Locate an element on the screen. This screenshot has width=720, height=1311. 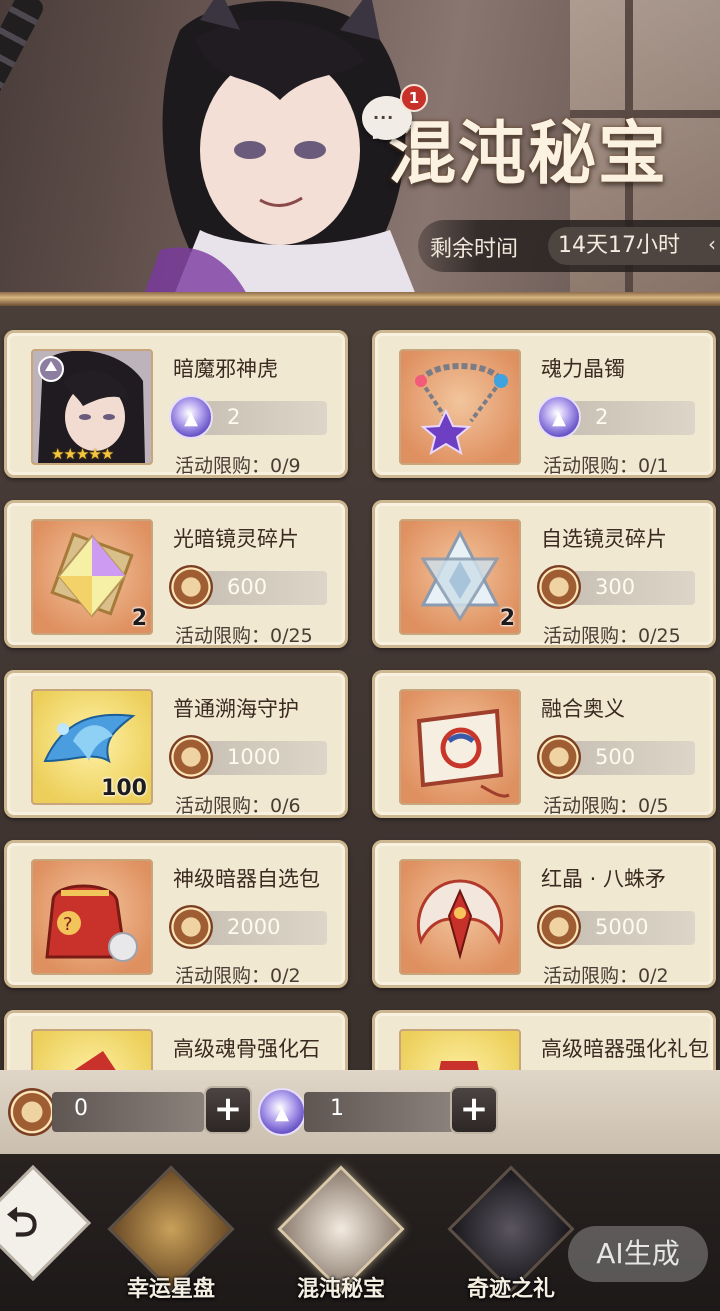
tab-miracle-gift: 奇迹之礼 is located at coordinates (511, 1236).